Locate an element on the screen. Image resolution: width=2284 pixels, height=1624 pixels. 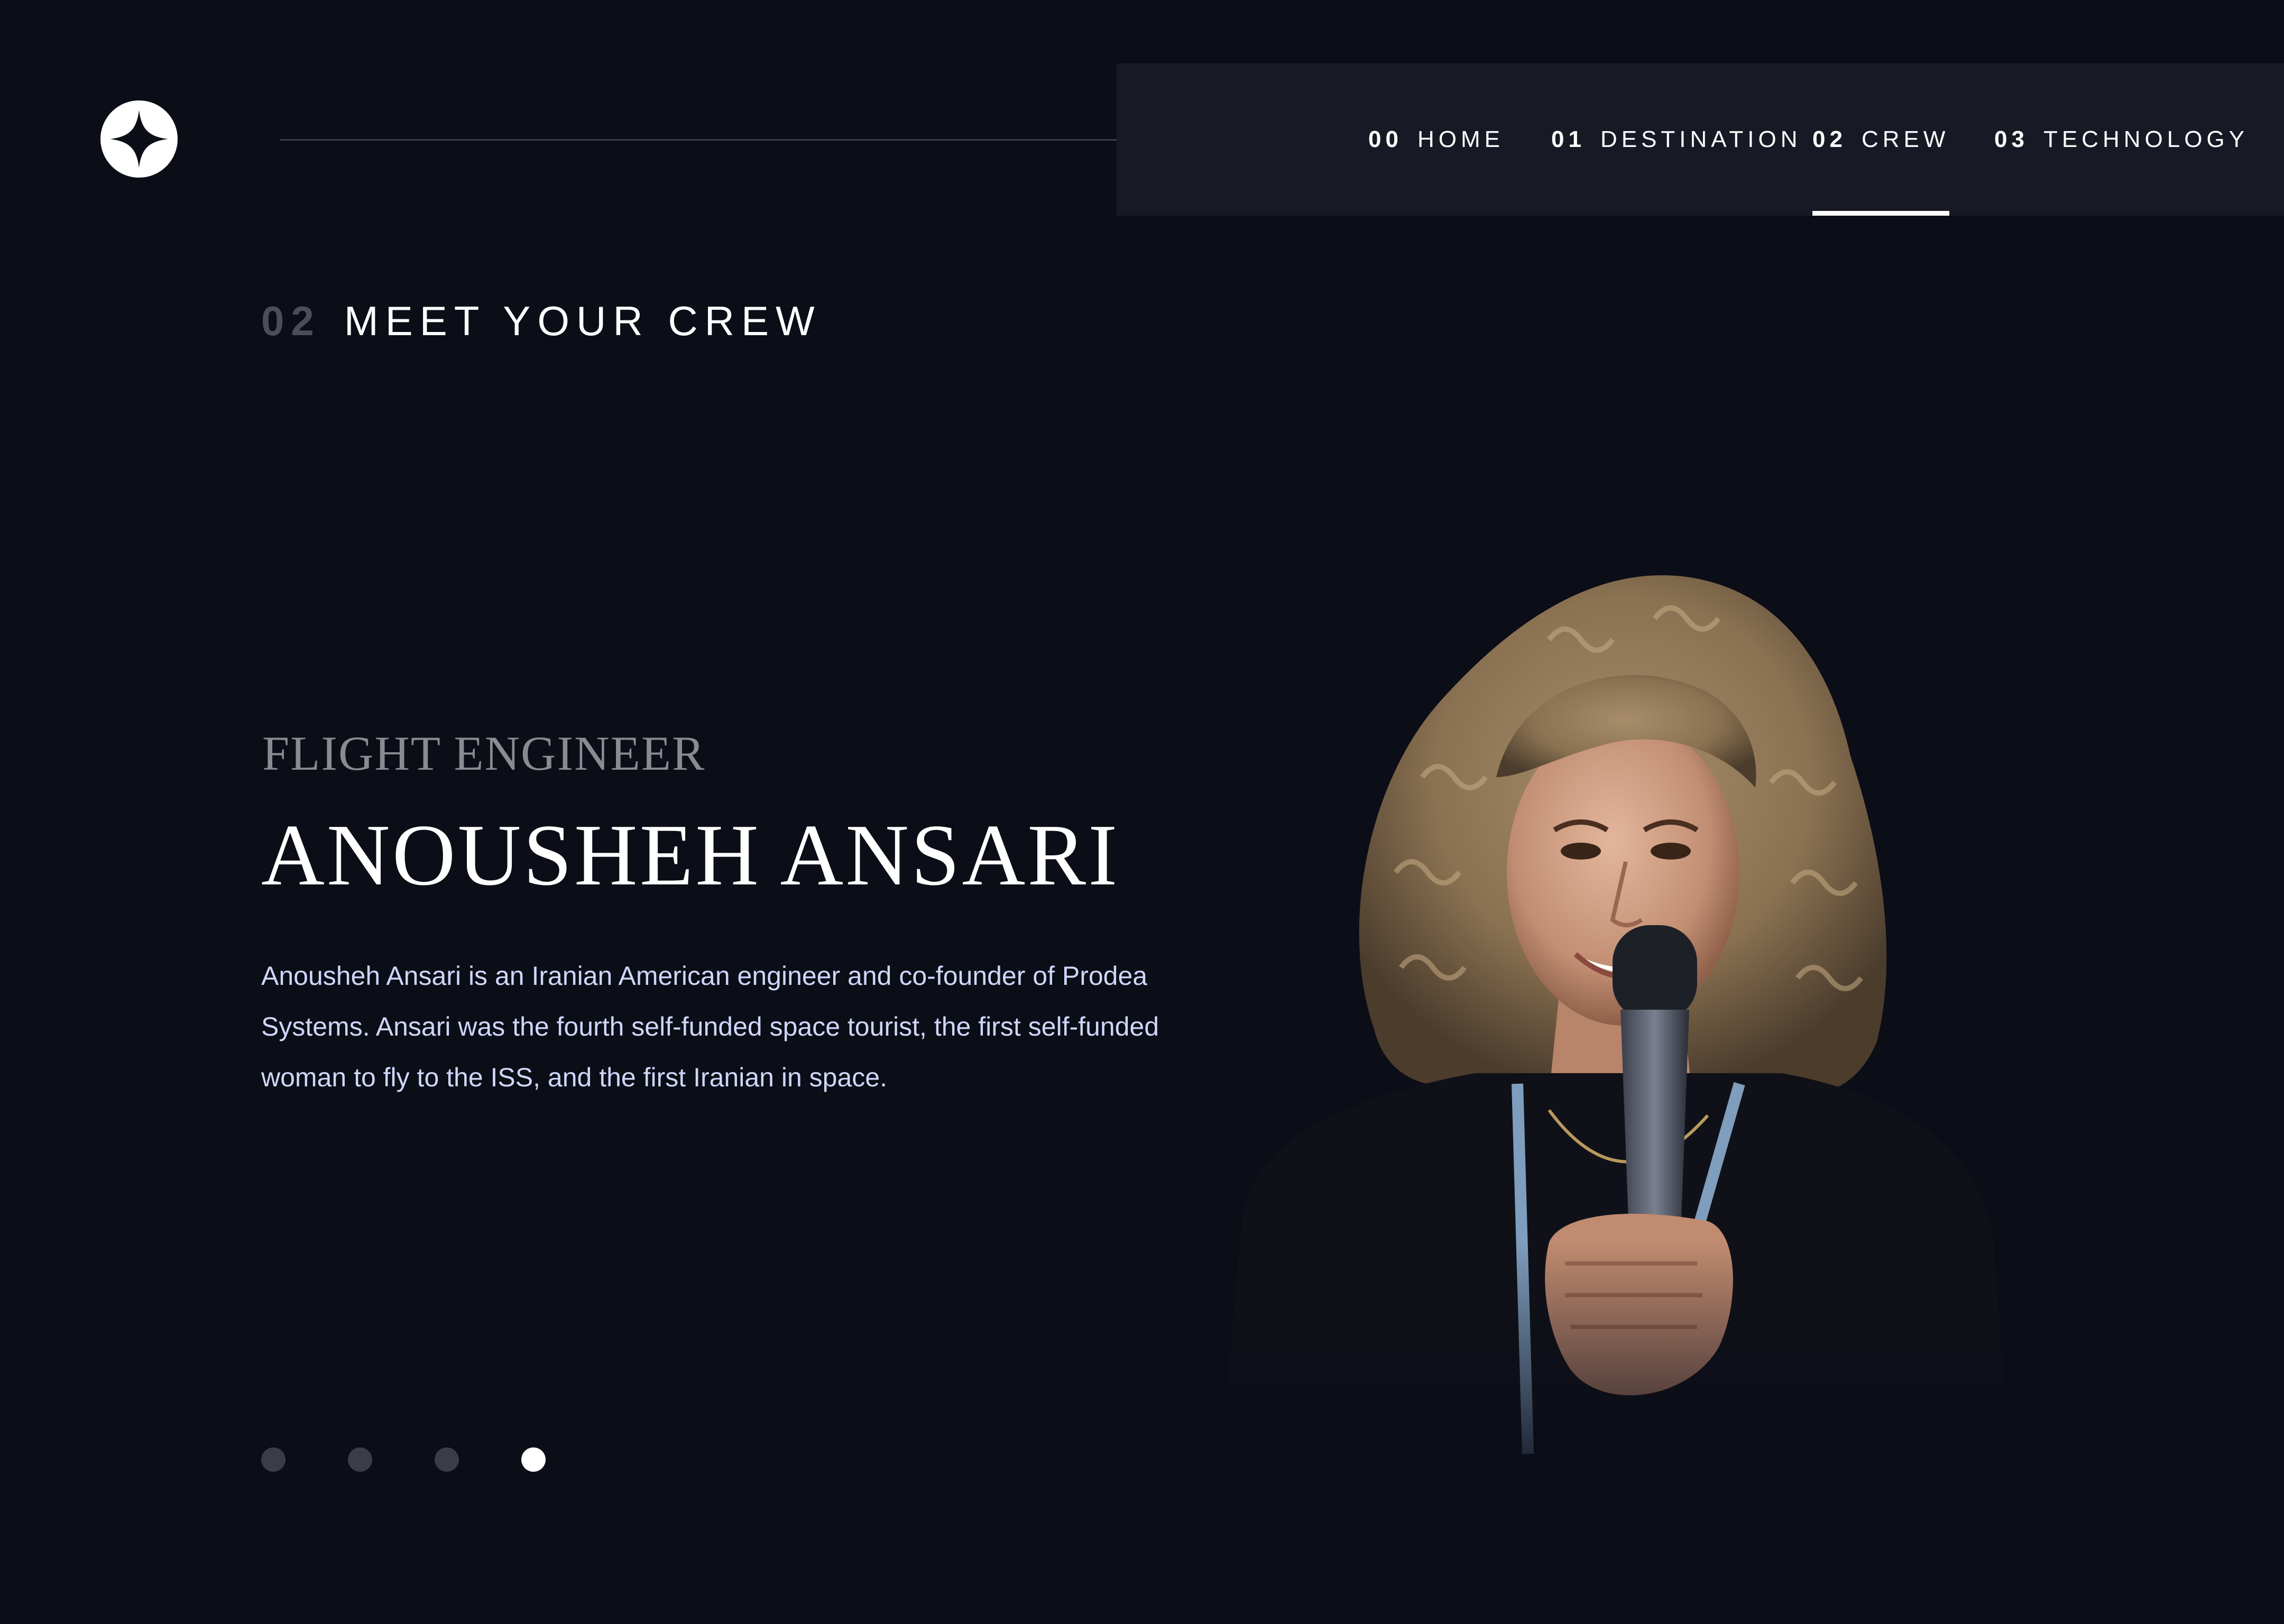
nav-item-crew: 02 CREW is located at coordinates (1881, 139).